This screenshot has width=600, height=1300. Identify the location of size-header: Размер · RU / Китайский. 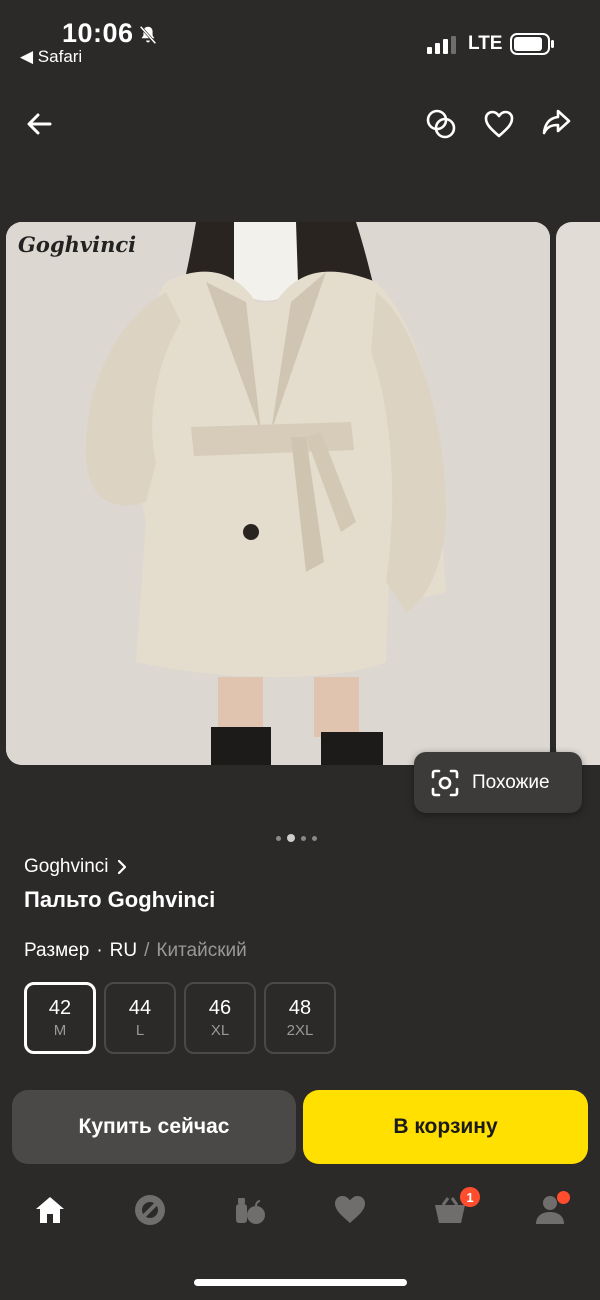
(135, 951).